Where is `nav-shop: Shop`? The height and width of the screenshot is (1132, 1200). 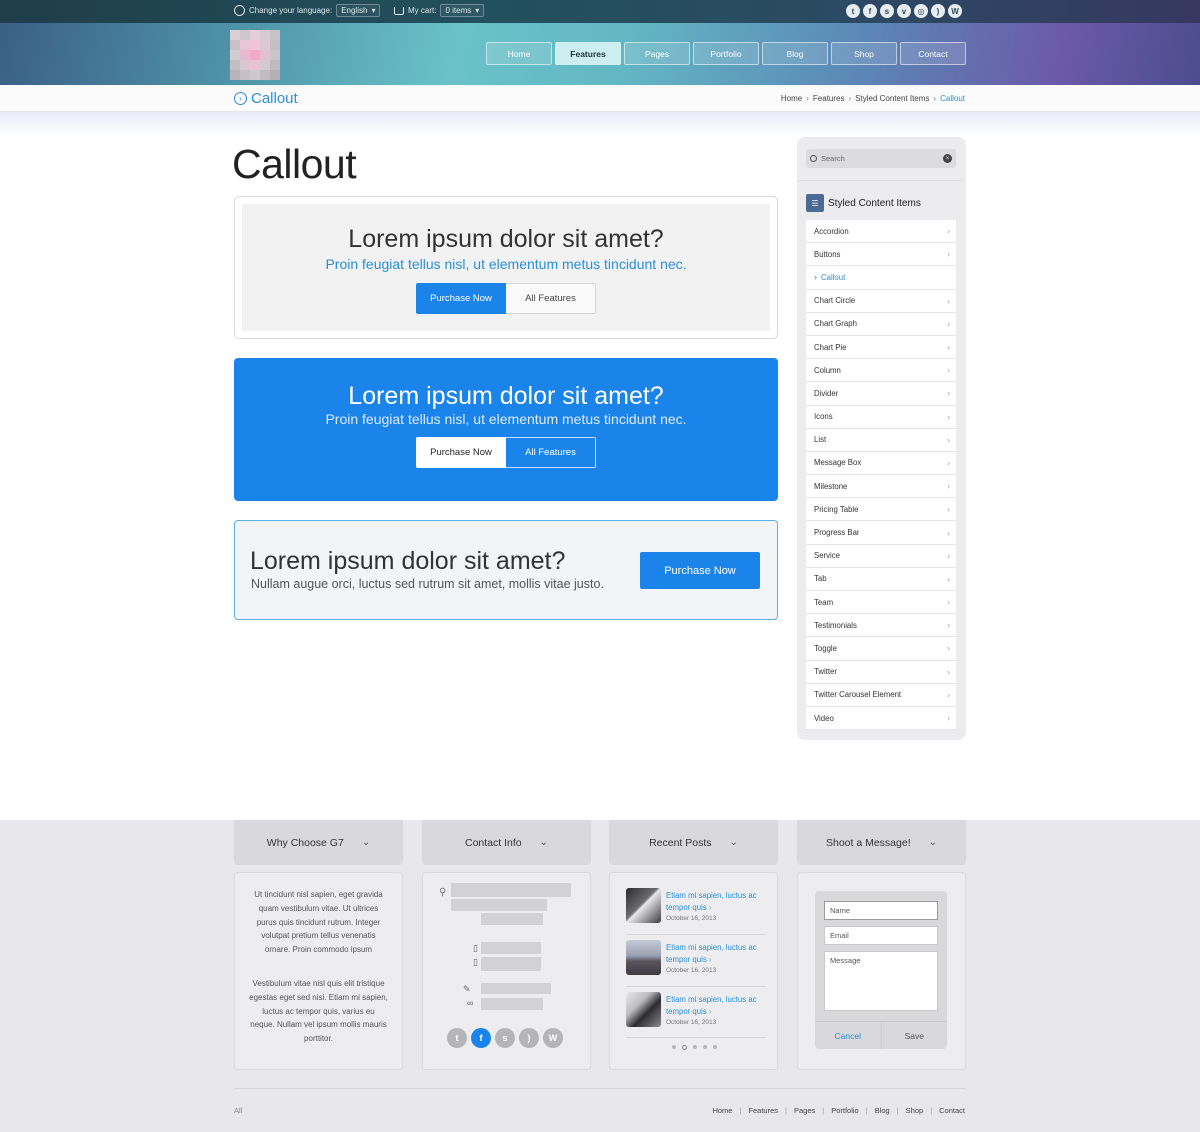
nav-shop: Shop is located at coordinates (864, 53).